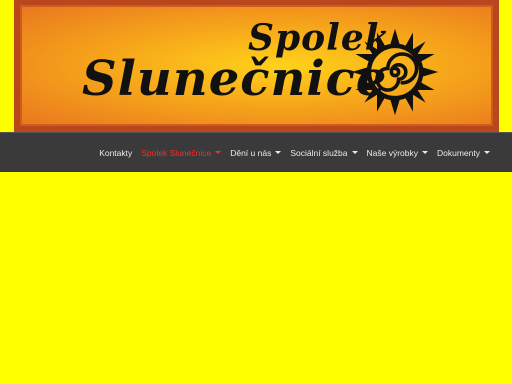 The image size is (512, 384). What do you see at coordinates (251, 152) in the screenshot?
I see `nav-item-label: Dění u nás` at bounding box center [251, 152].